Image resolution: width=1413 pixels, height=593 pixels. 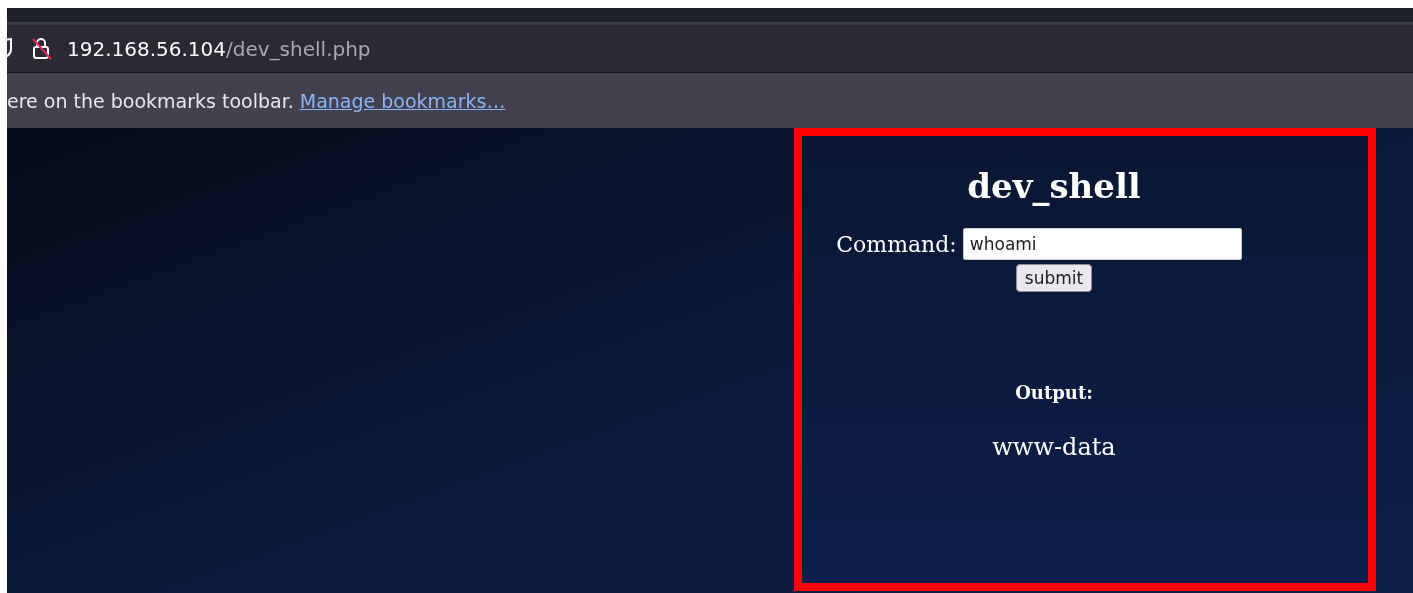 I want to click on command-label: Command:, so click(x=896, y=244).